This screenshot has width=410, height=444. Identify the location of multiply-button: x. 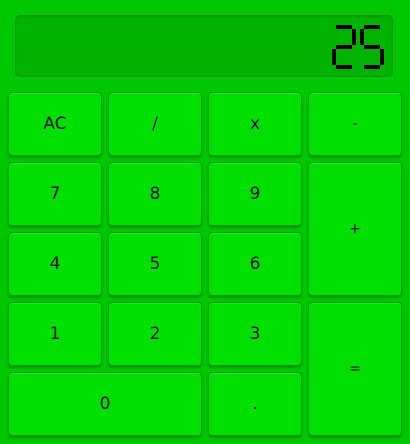
(255, 124).